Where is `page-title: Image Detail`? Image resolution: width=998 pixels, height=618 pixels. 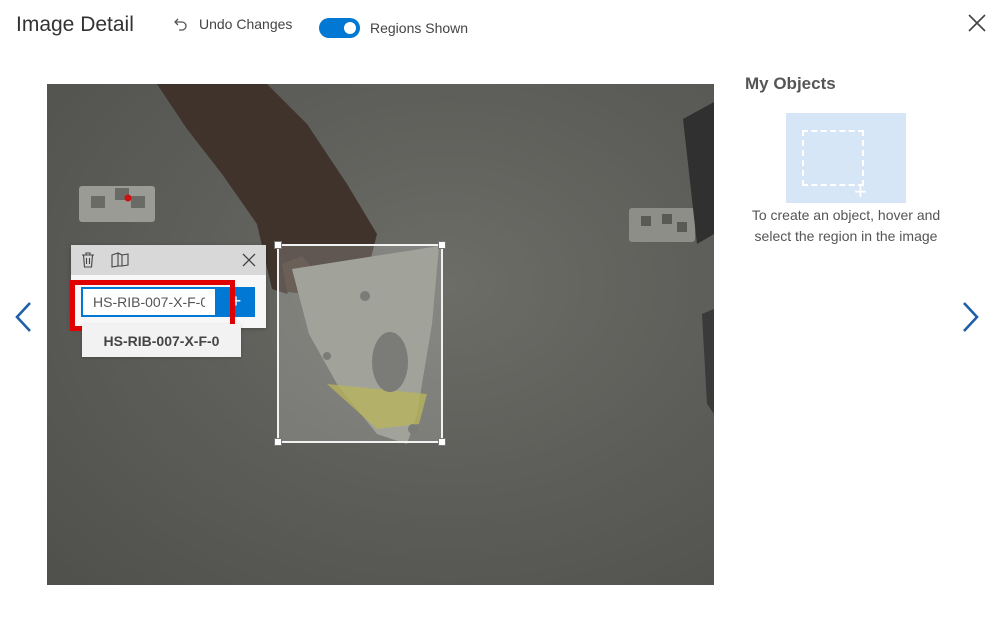 page-title: Image Detail is located at coordinates (75, 24).